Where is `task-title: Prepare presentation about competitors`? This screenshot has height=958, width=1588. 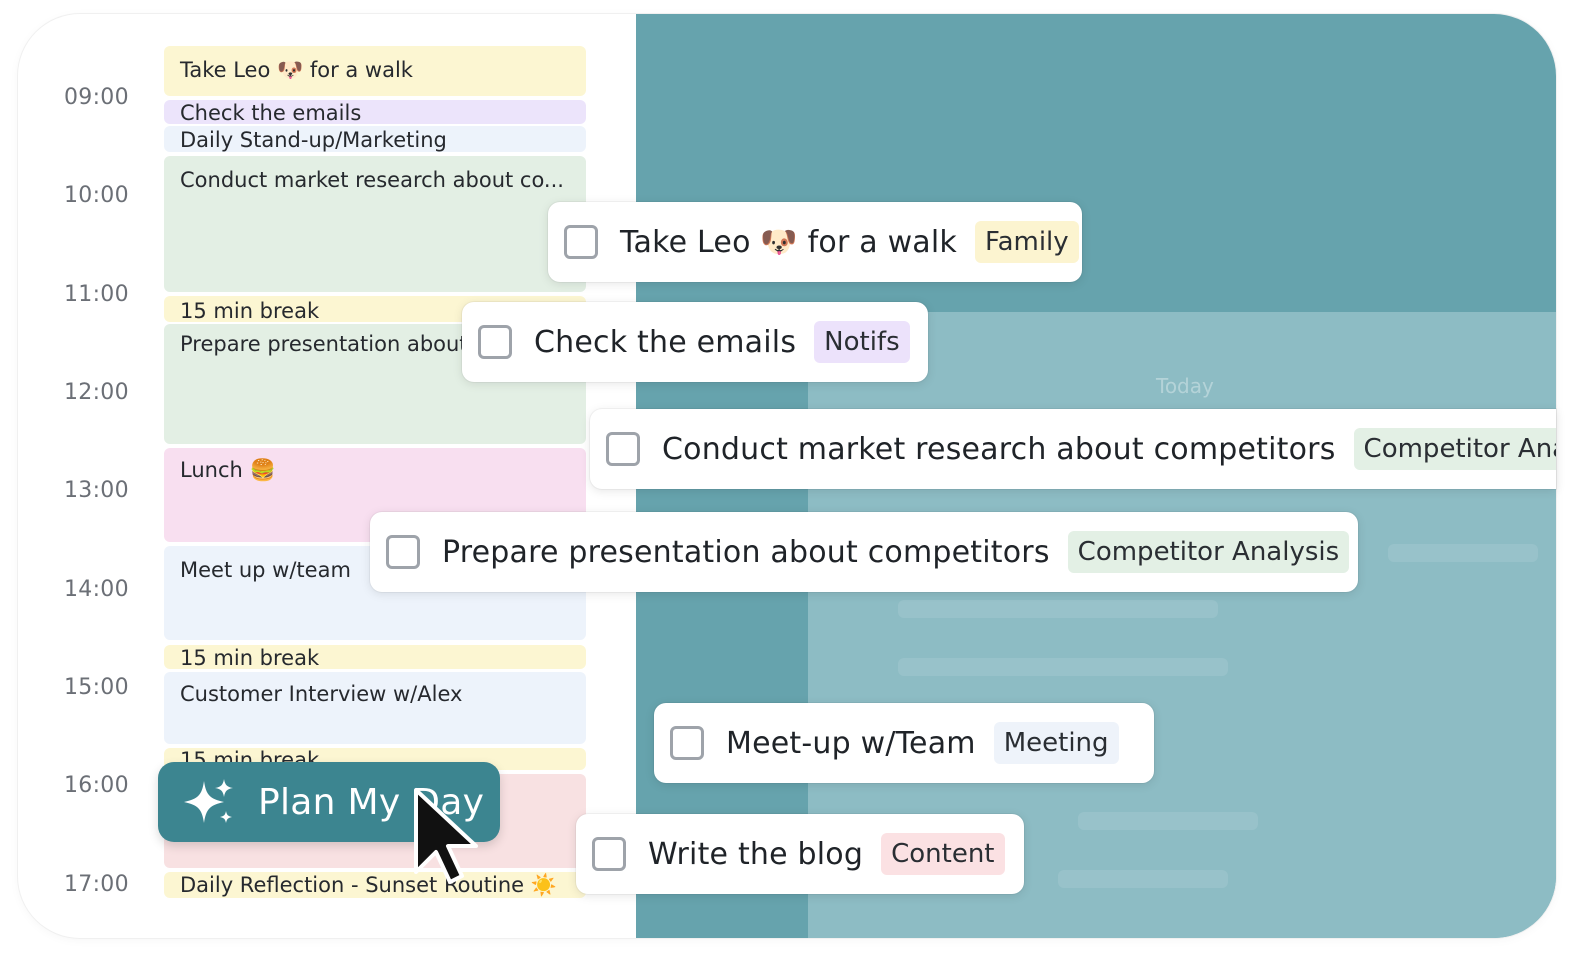
task-title: Prepare presentation about competitors is located at coordinates (746, 552).